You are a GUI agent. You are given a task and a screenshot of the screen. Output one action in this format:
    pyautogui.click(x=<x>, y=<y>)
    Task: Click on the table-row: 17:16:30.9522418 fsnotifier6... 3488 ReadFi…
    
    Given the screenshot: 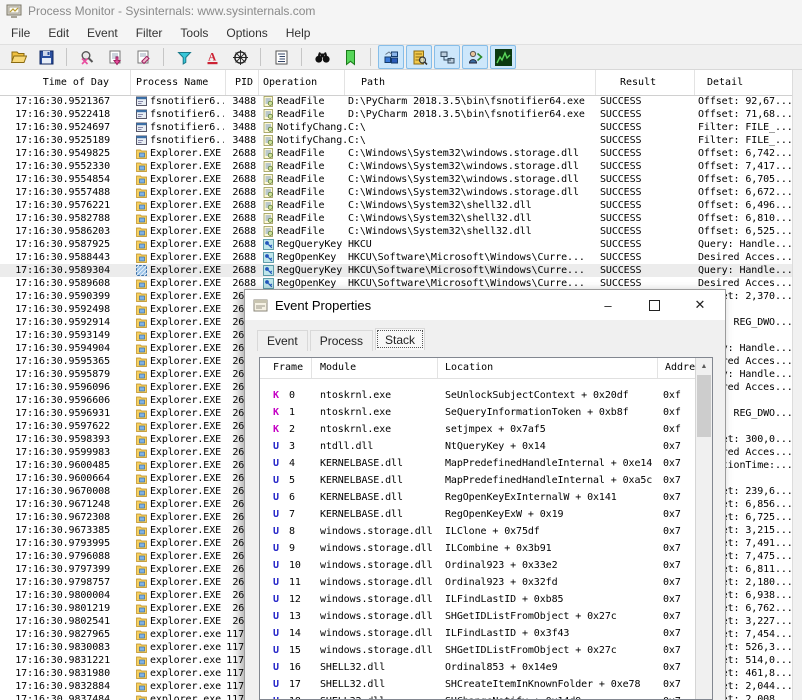 What is the action you would take?
    pyautogui.click(x=396, y=114)
    